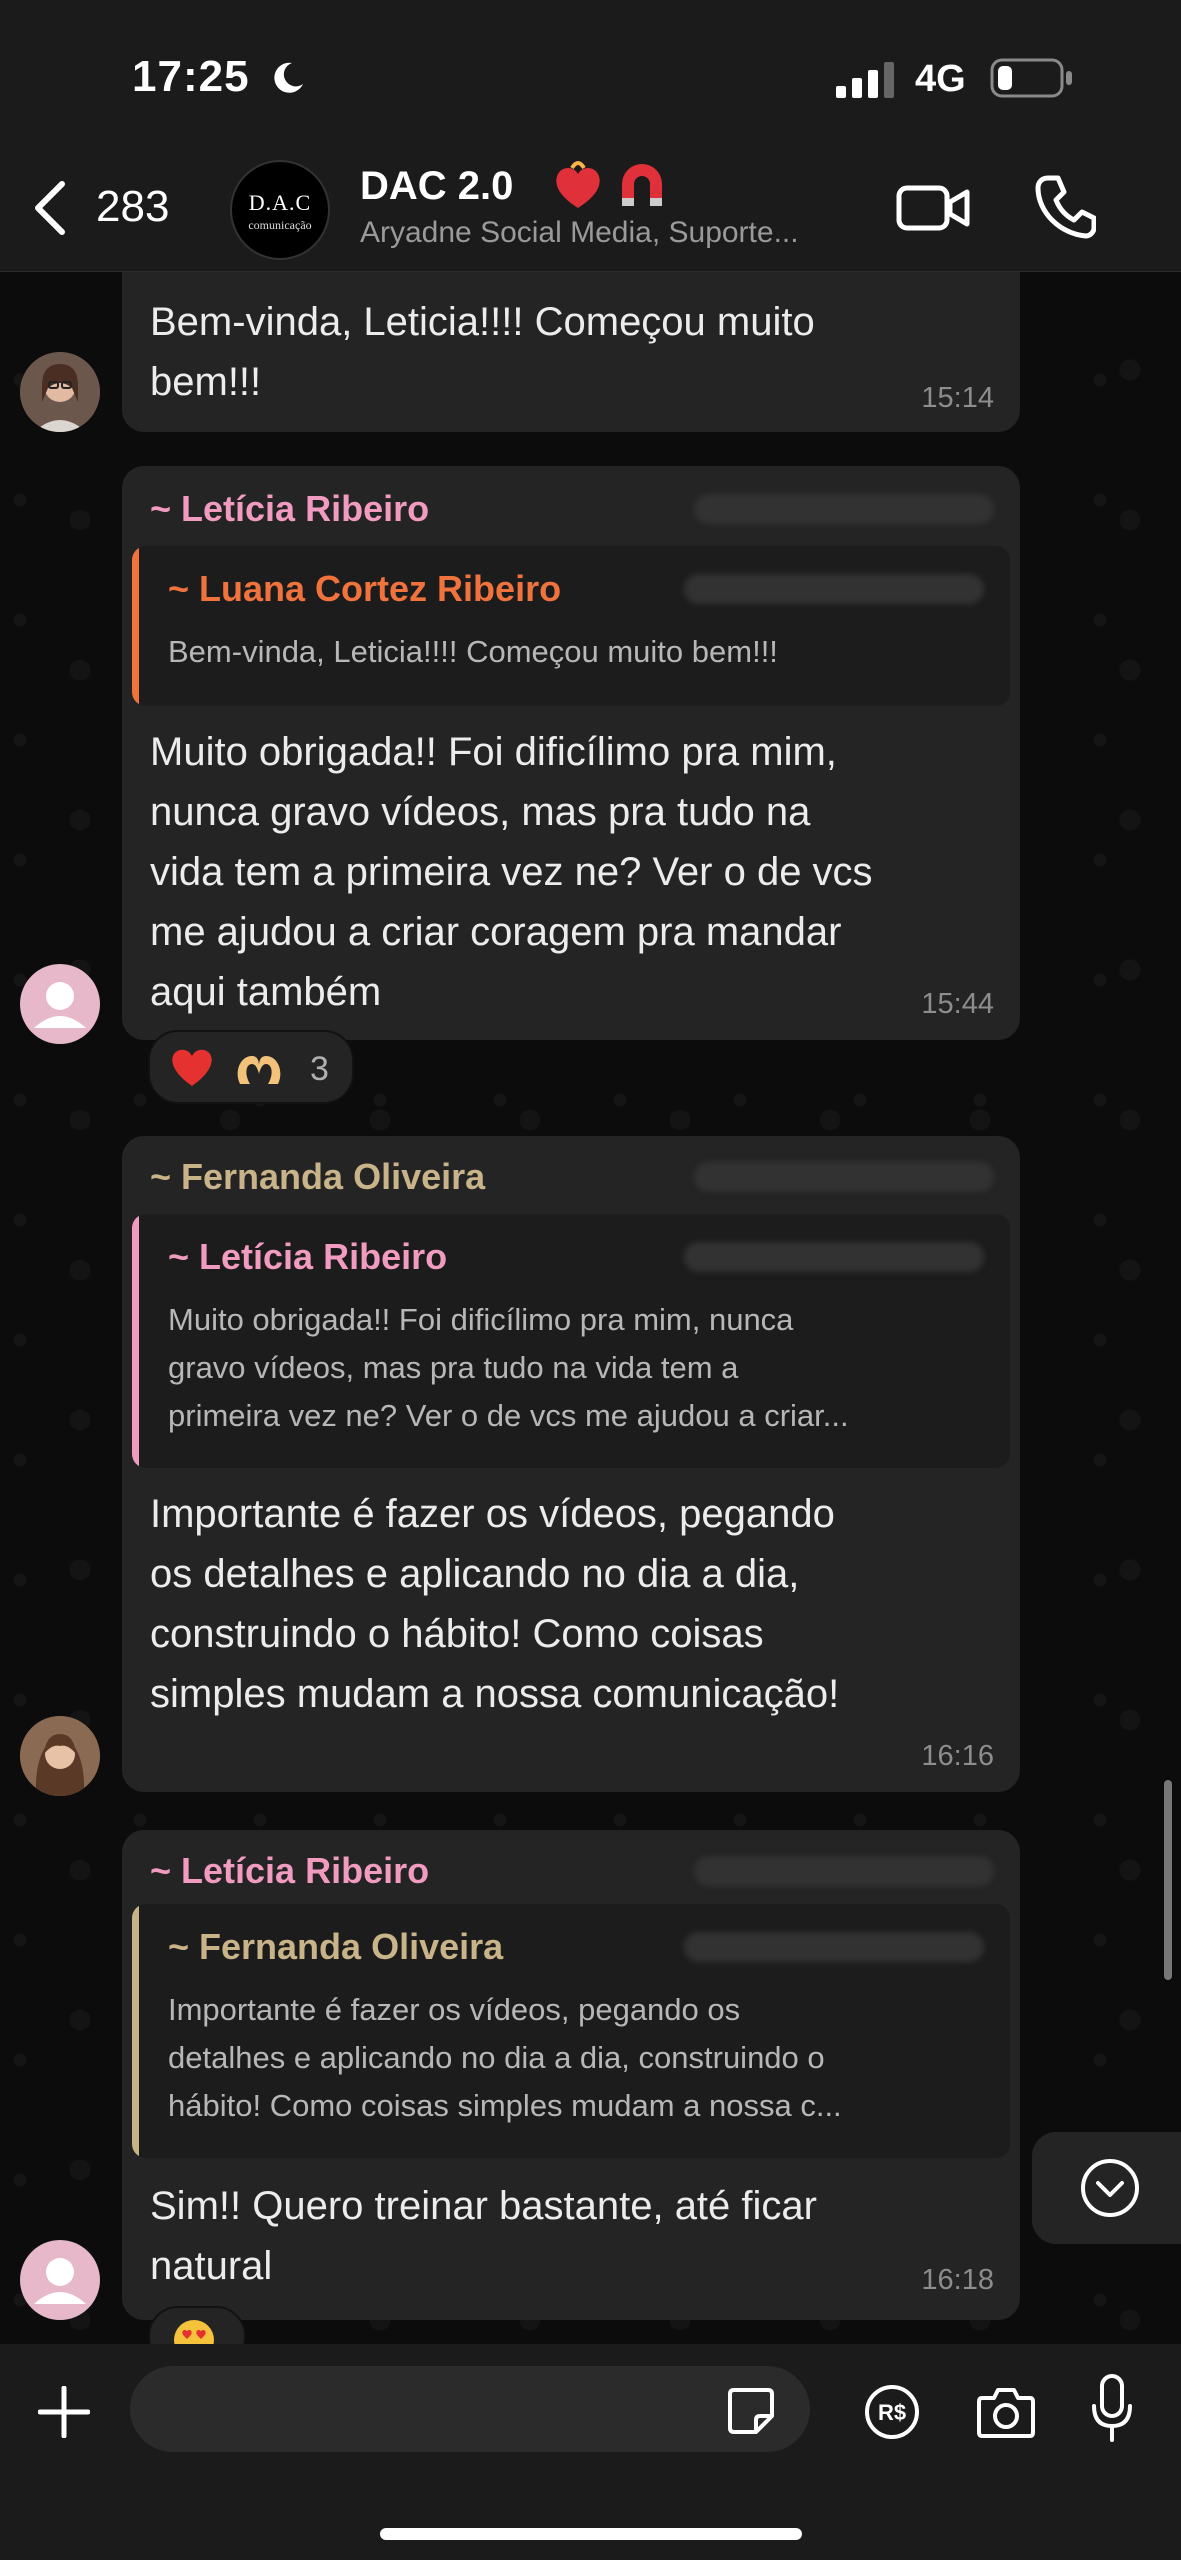 This screenshot has height=2560, width=1181. I want to click on chevron-left-icon, so click(50, 208).